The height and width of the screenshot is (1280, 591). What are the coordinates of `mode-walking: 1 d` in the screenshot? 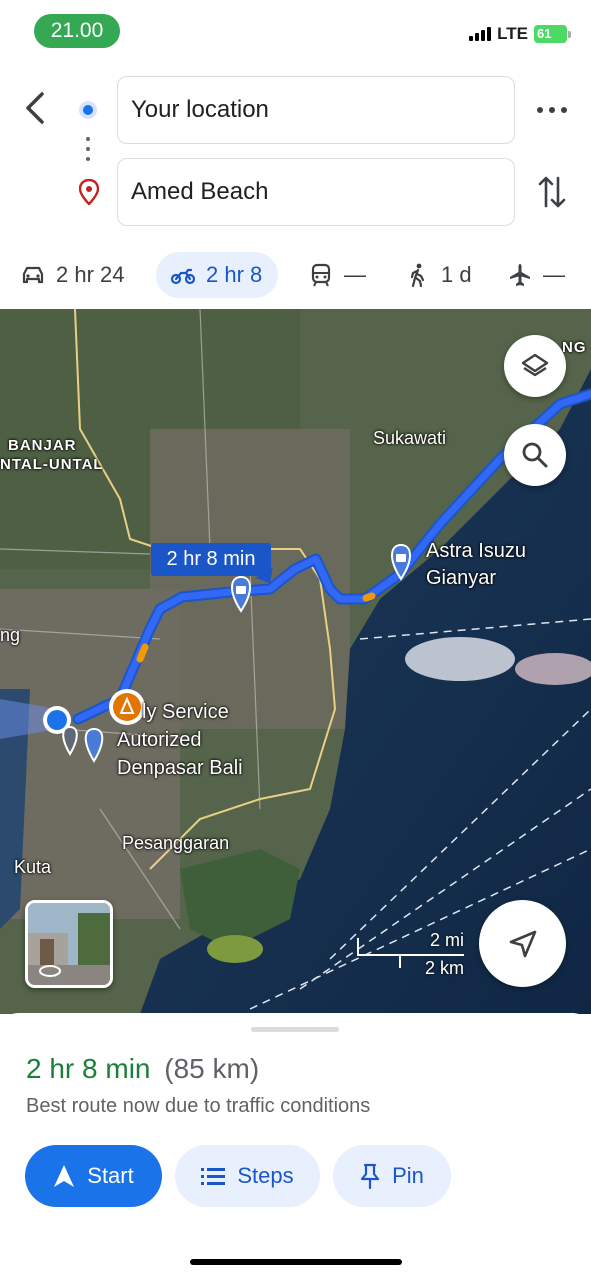 It's located at (438, 275).